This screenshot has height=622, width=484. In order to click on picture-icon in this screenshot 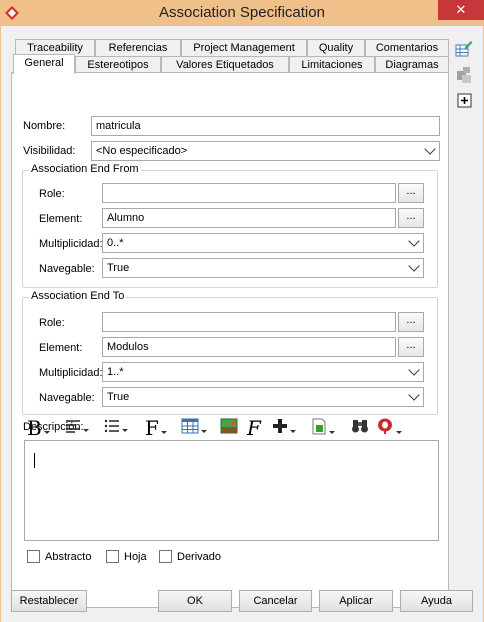, I will do `click(229, 426)`.